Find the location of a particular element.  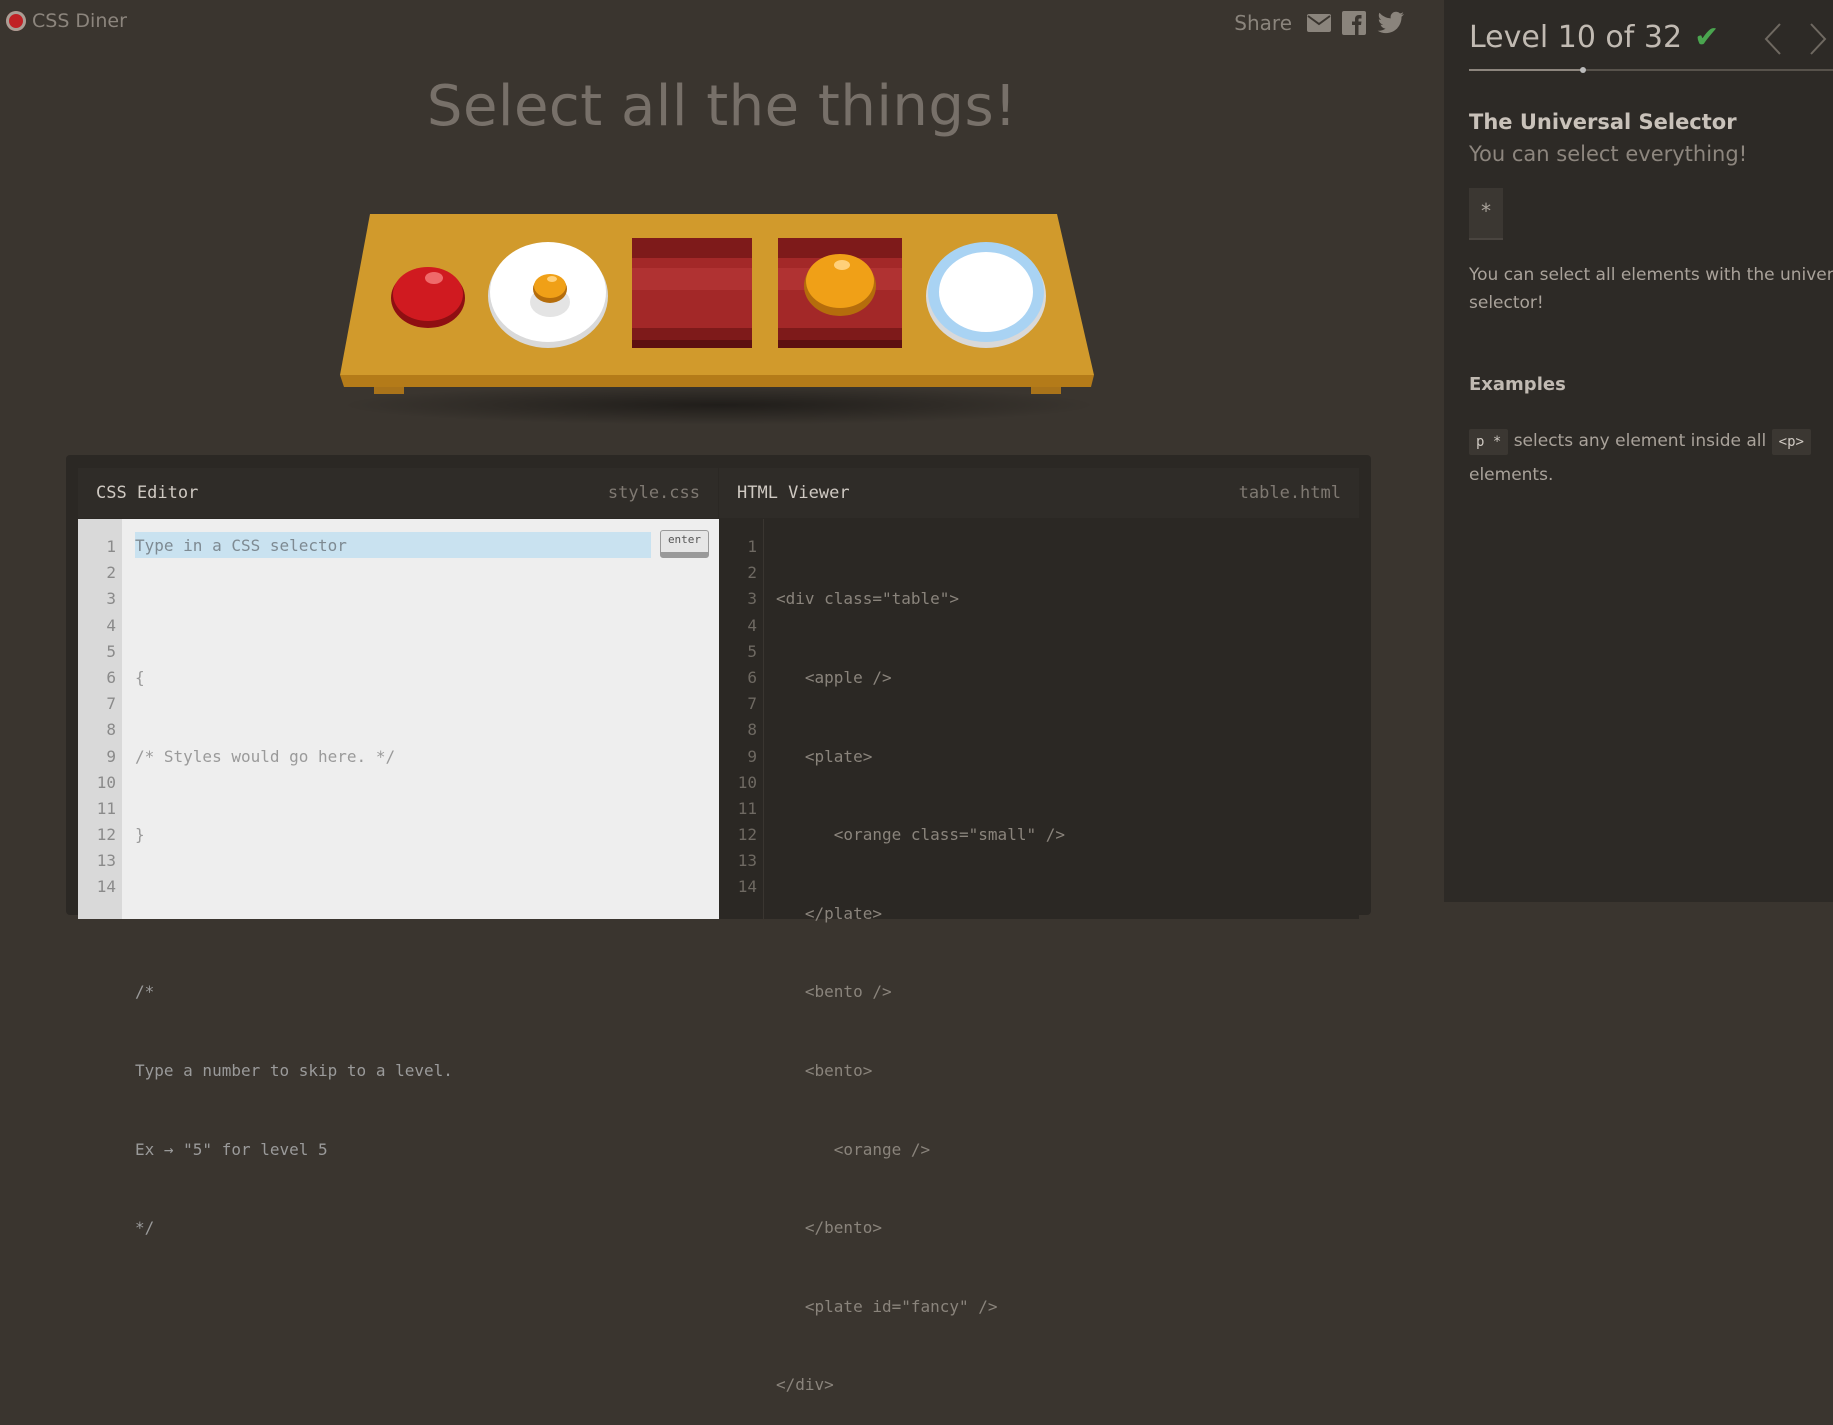

facebook-icon is located at coordinates (1354, 23).